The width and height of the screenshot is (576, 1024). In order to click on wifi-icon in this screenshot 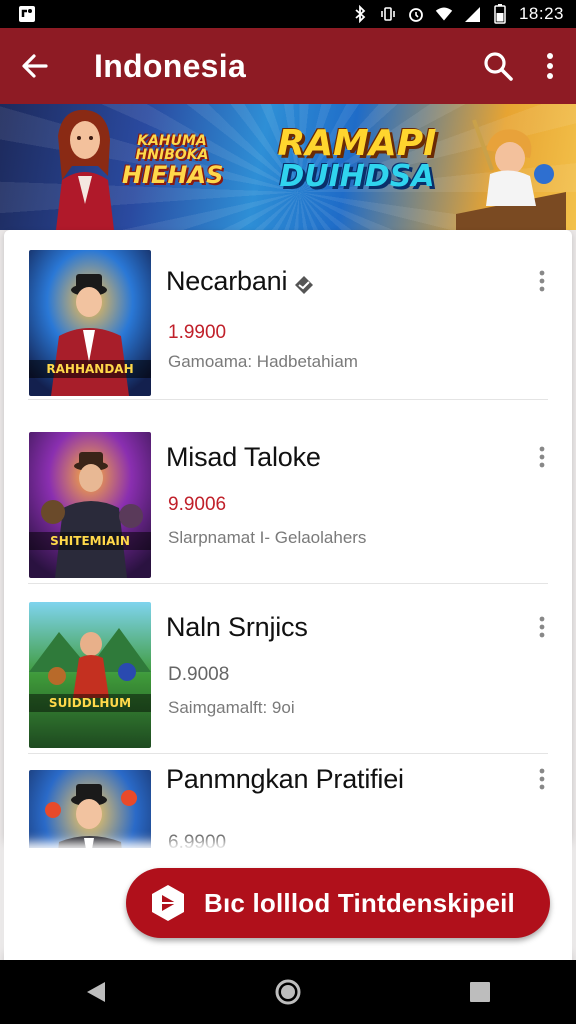, I will do `click(444, 14)`.